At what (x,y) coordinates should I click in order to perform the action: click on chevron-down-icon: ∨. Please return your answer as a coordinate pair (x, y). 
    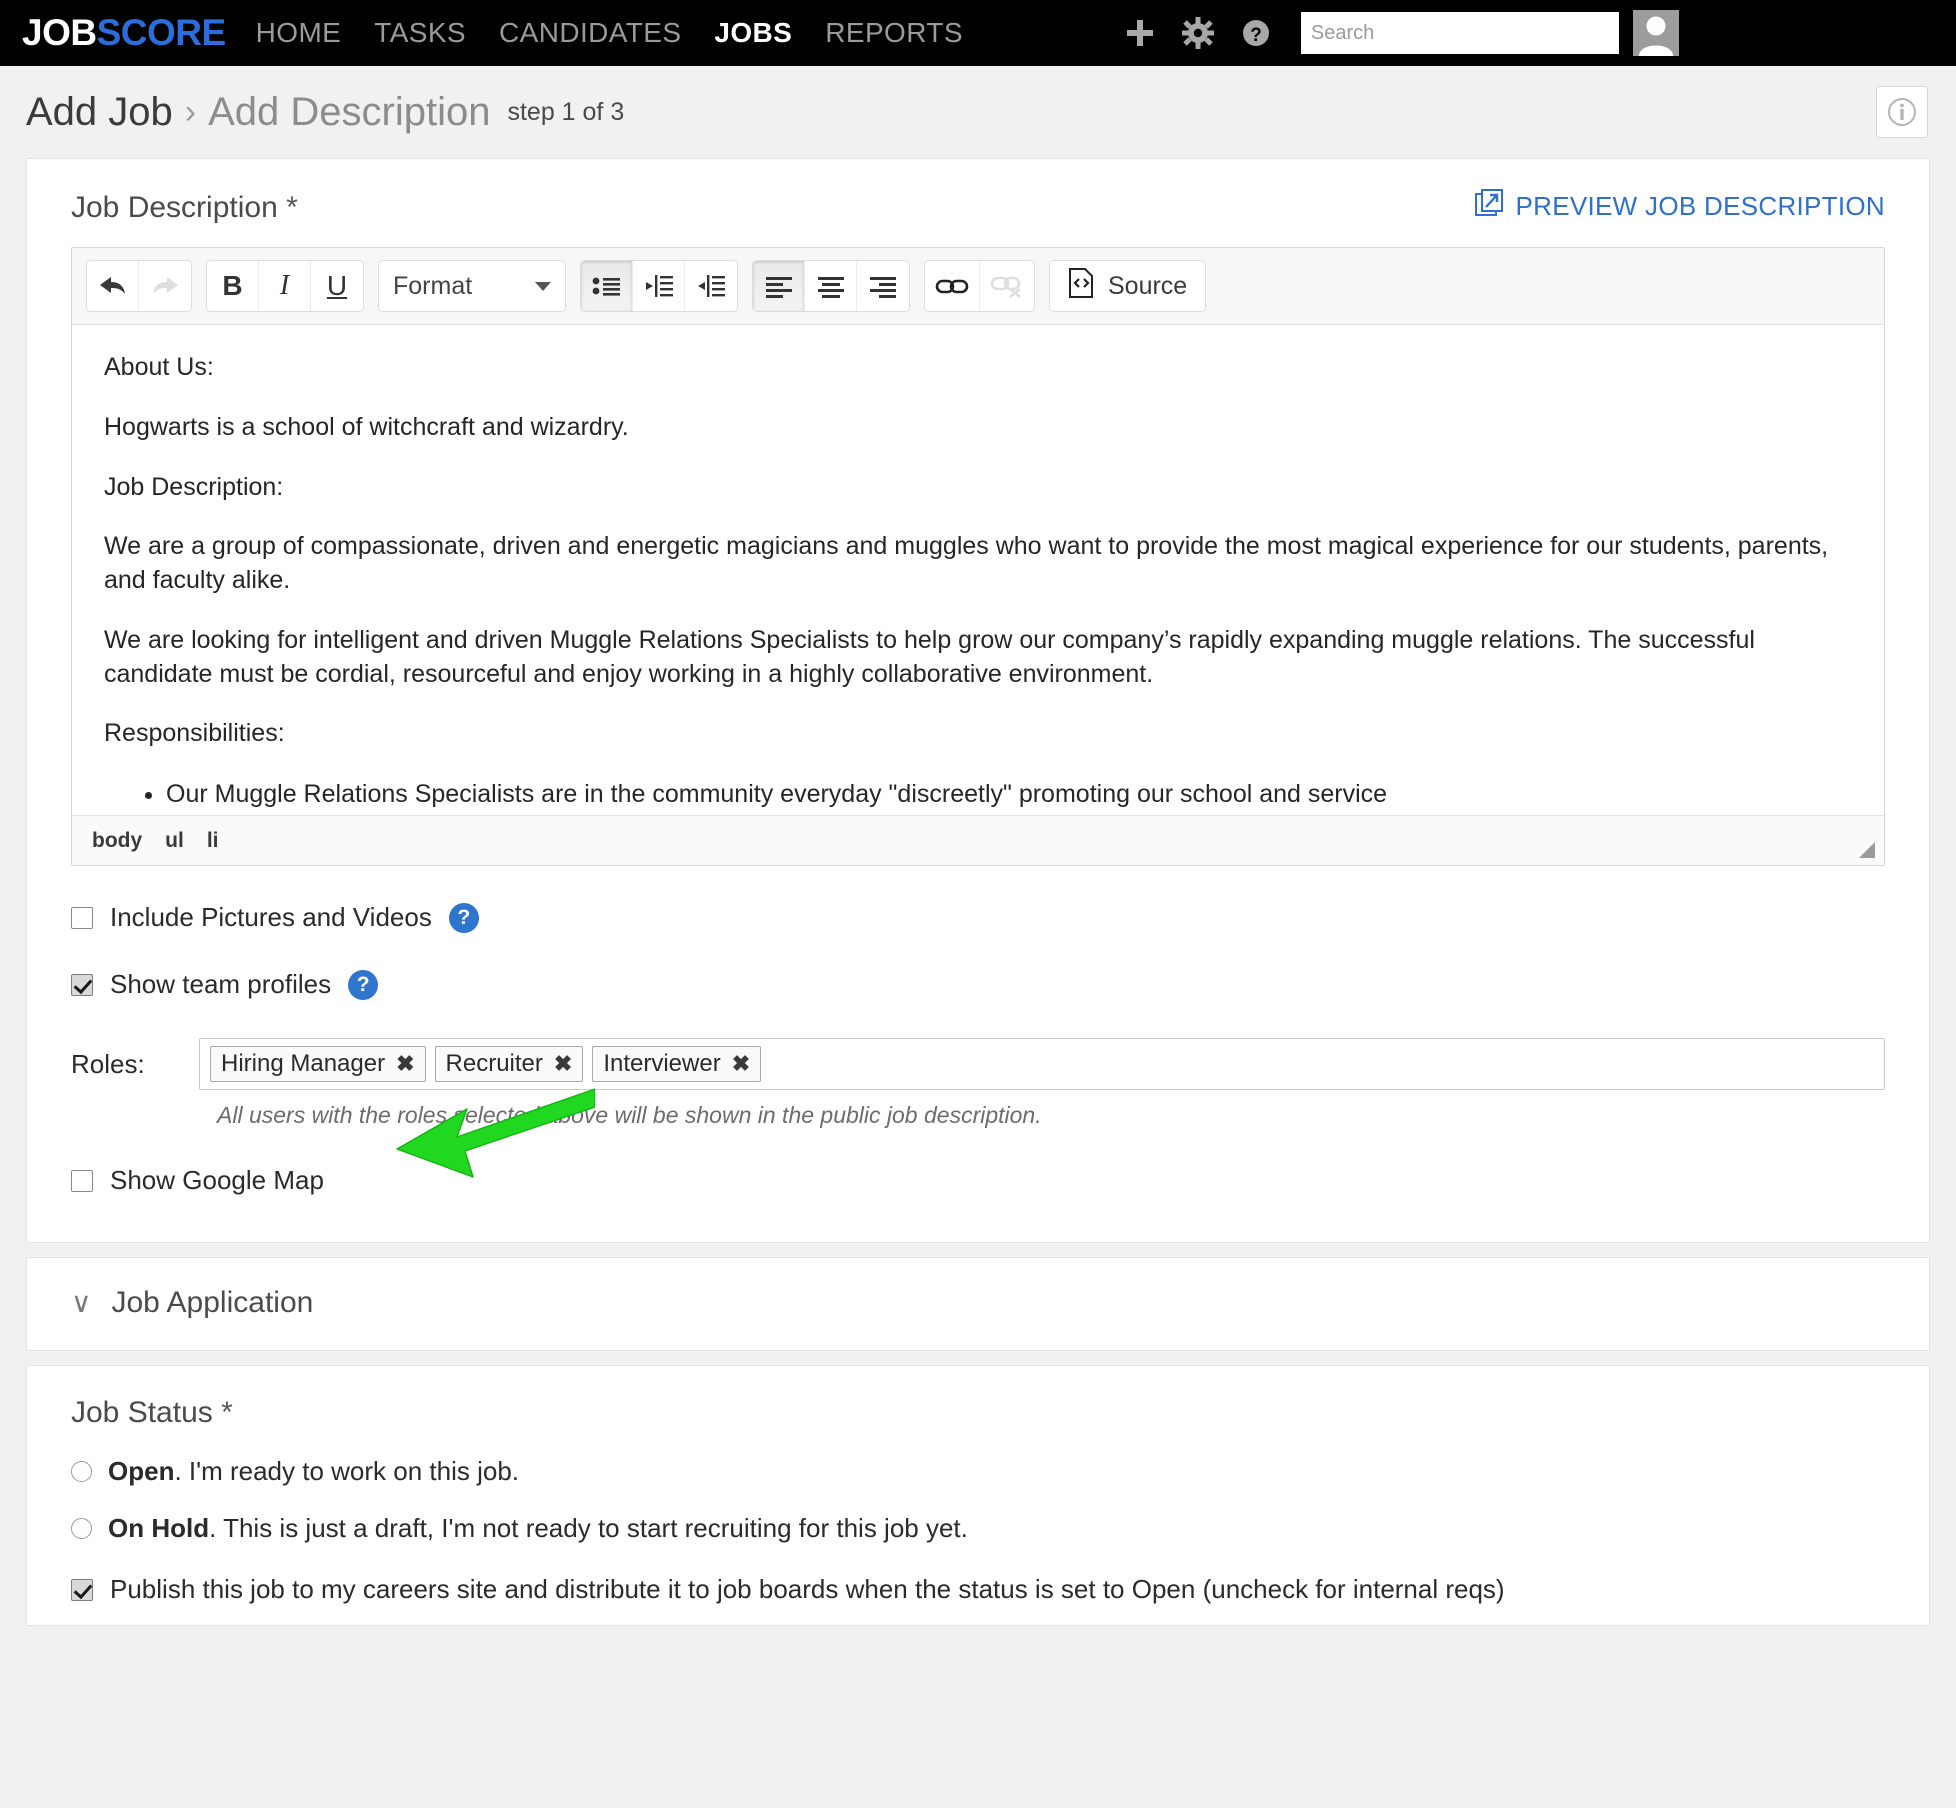
    Looking at the image, I should click on (81, 1302).